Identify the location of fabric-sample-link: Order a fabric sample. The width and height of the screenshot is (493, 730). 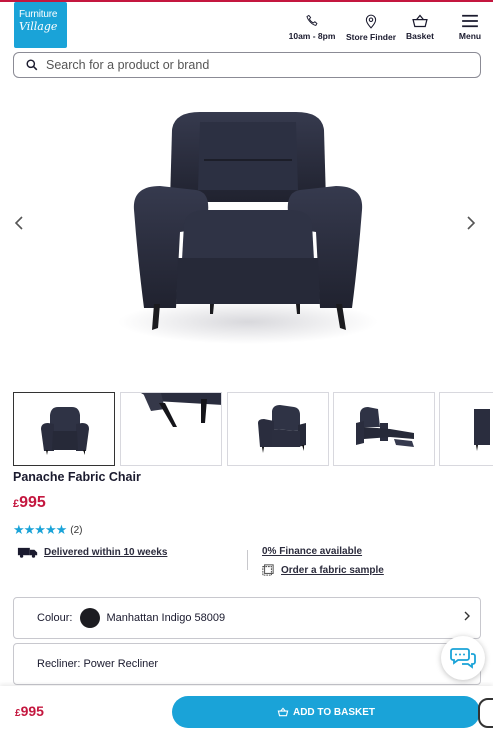
(323, 570).